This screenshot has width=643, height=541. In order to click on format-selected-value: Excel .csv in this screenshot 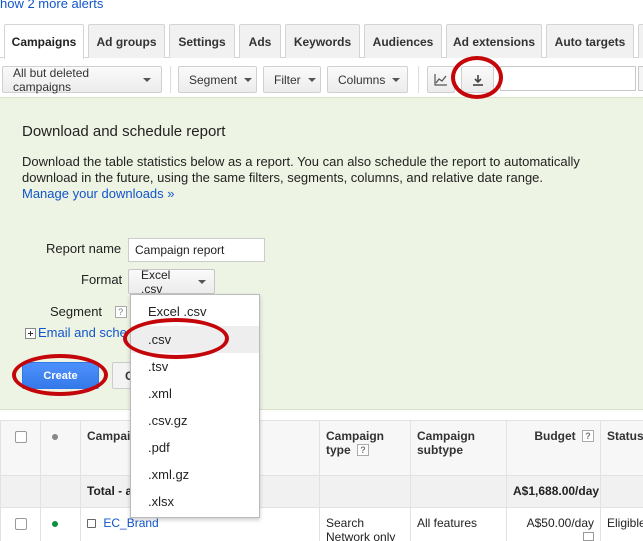, I will do `click(156, 281)`.